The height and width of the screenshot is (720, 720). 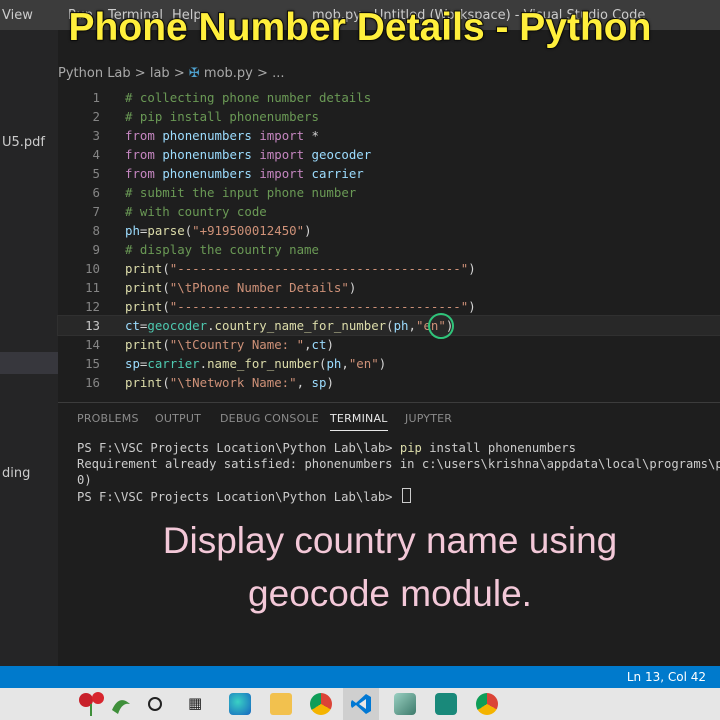 I want to click on vscode-icon, so click(x=361, y=704).